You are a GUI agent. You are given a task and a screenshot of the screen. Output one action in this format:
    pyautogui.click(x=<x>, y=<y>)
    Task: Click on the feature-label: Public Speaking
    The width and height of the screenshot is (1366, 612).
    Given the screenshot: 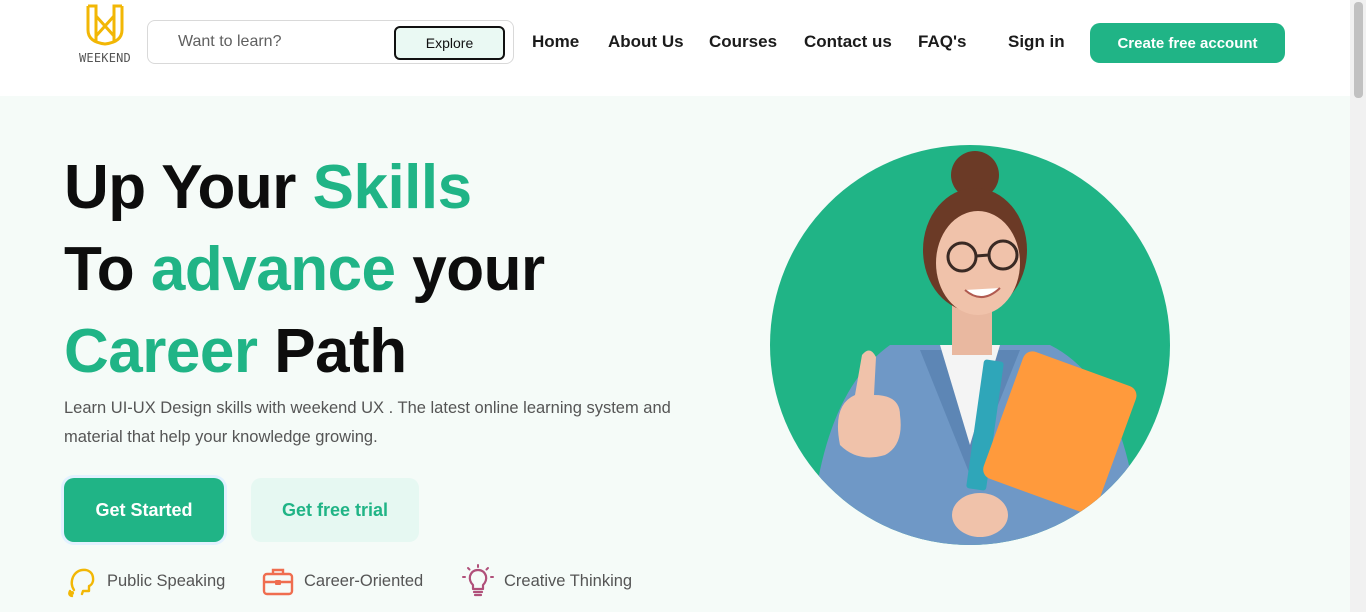 What is the action you would take?
    pyautogui.click(x=166, y=580)
    